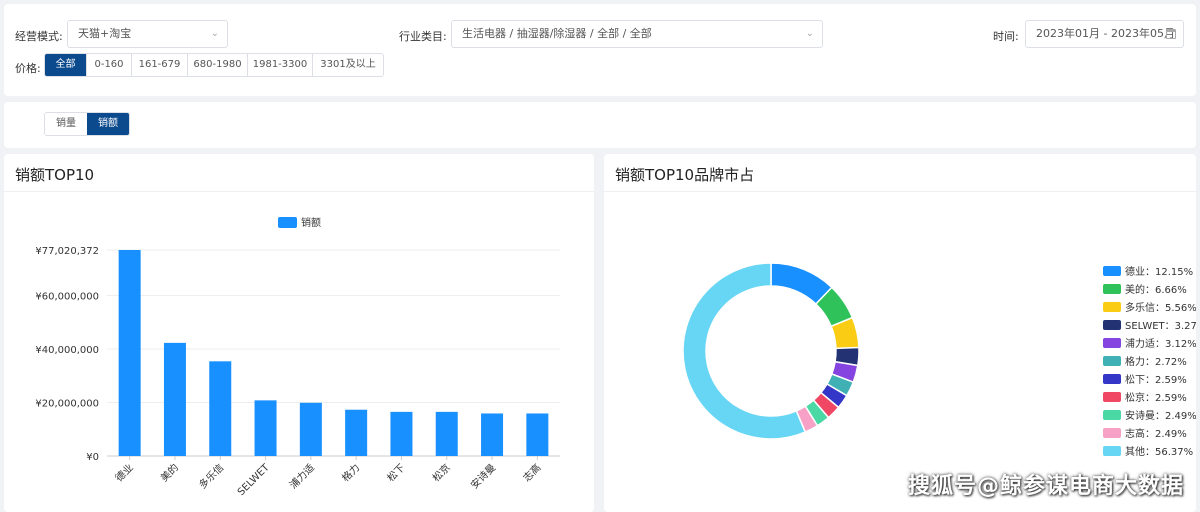  What do you see at coordinates (109, 65) in the screenshot?
I see `price-option-0-160: 0-160` at bounding box center [109, 65].